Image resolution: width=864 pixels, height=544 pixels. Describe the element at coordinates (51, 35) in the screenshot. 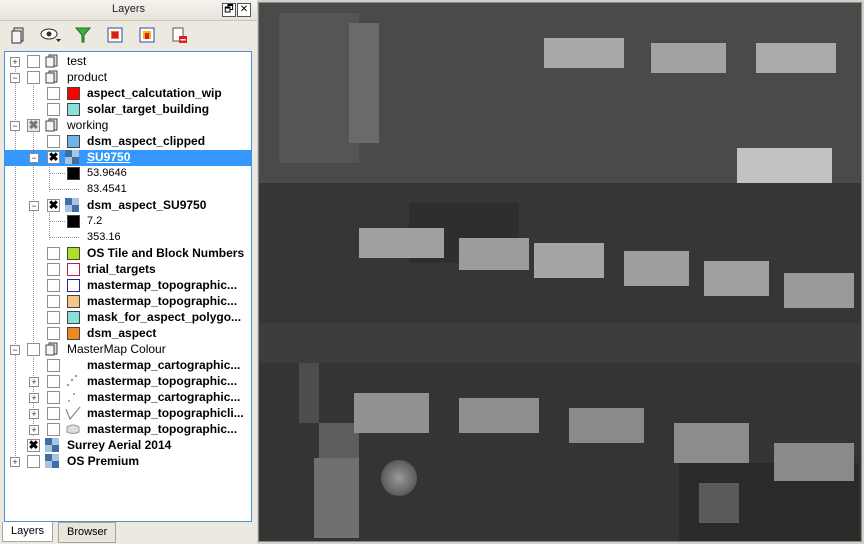

I see `manage-visibility-icon` at that location.